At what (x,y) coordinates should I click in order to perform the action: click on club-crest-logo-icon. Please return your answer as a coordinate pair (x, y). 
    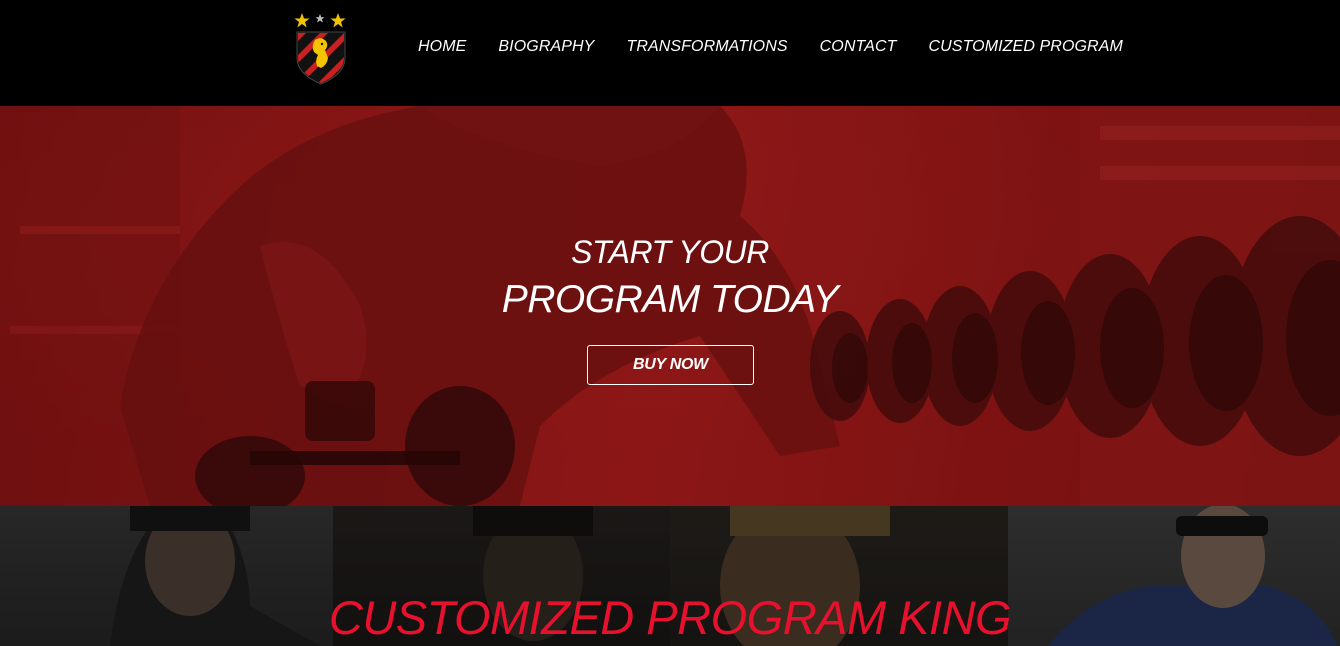
    Looking at the image, I should click on (321, 48).